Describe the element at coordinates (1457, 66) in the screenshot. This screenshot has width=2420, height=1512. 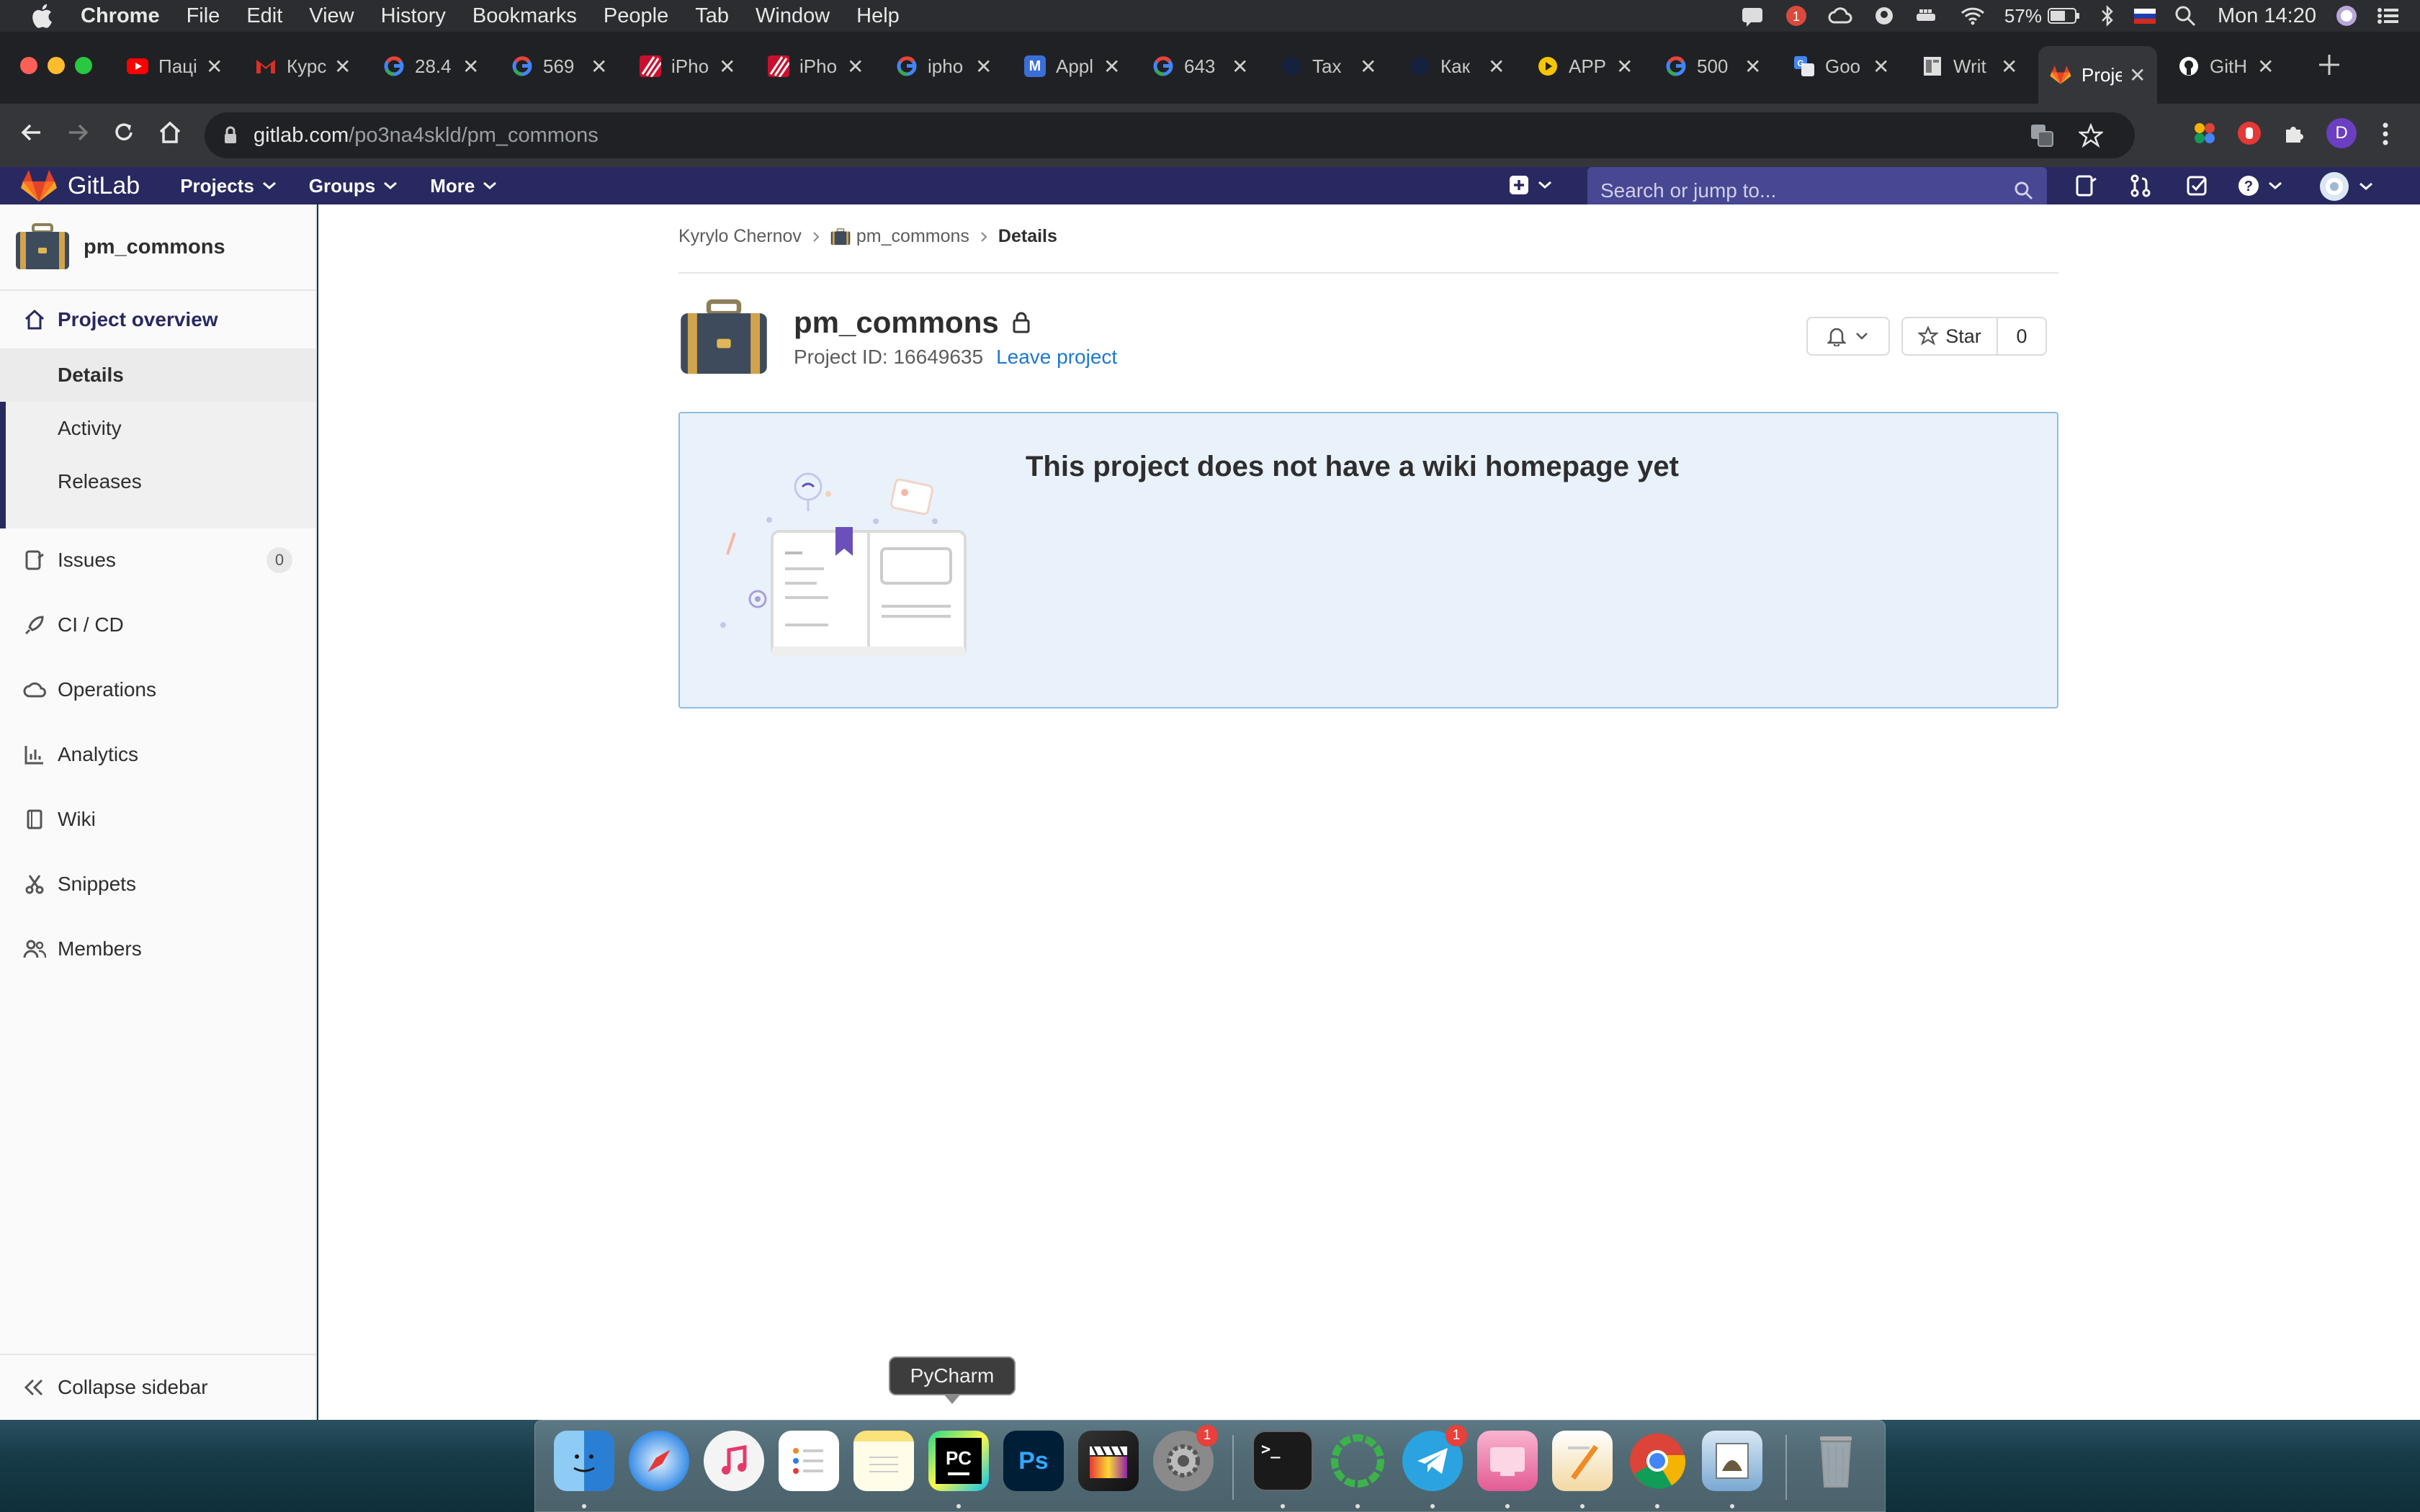
I see `browser-tab: Как ✕` at that location.